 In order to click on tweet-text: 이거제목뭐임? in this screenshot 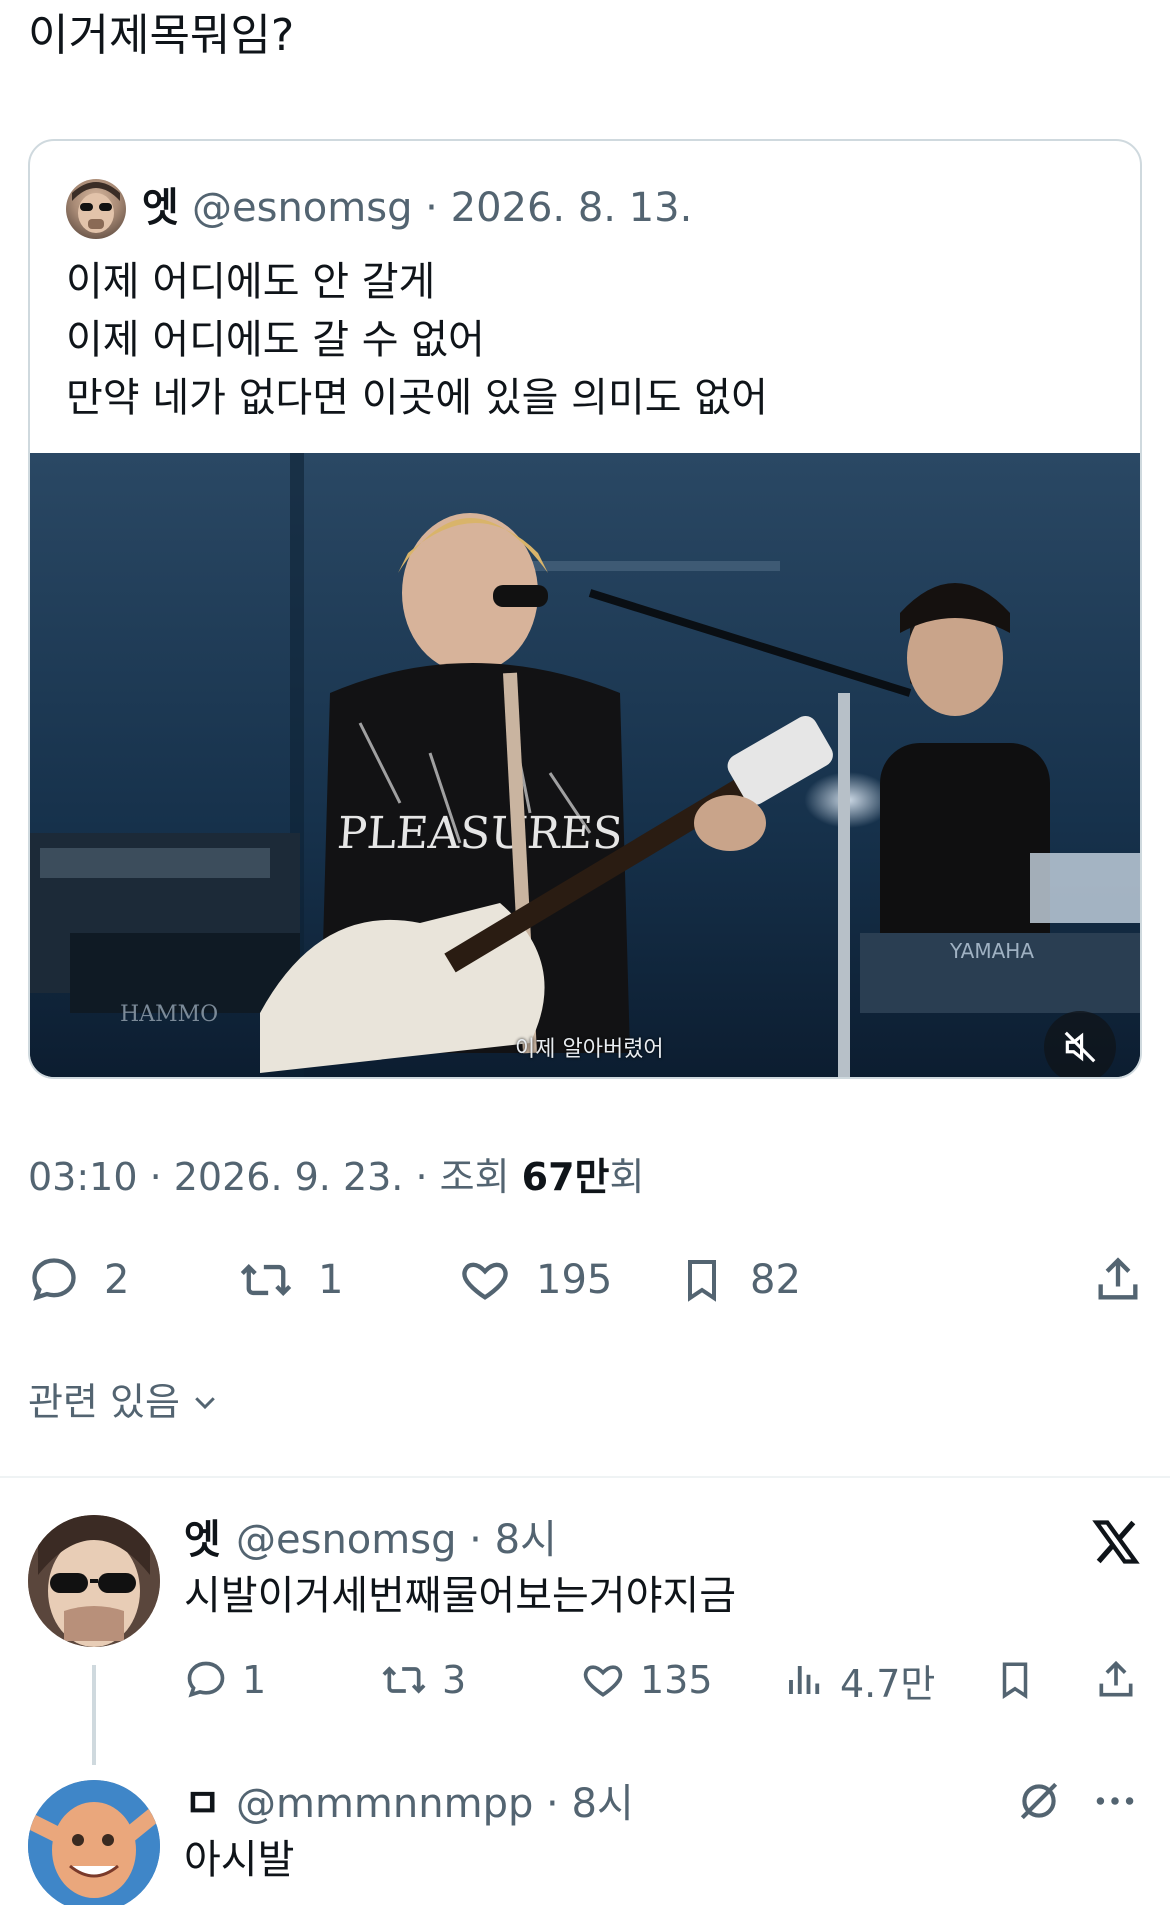, I will do `click(161, 35)`.